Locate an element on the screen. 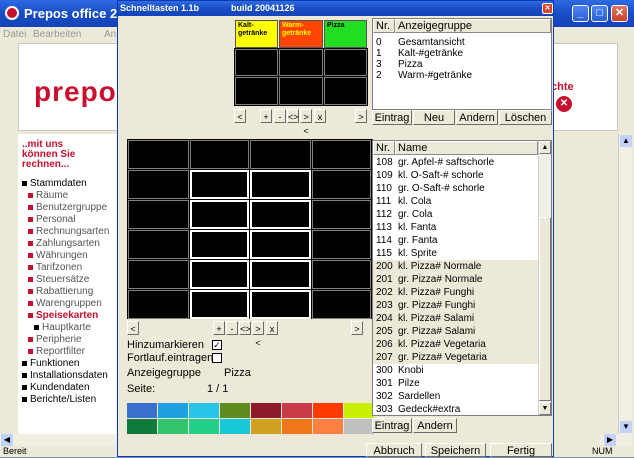 Image resolution: width=634 pixels, height=458 pixels. nav-item: Warengruppen is located at coordinates (65, 303).